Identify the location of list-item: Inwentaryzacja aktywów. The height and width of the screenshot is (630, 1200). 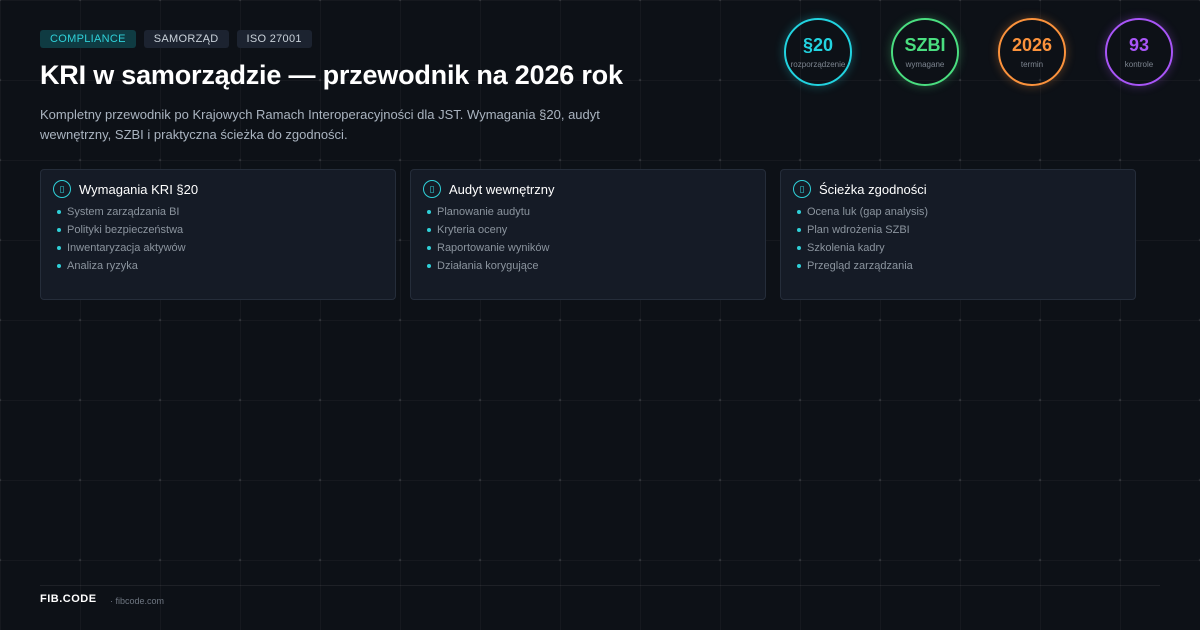
(220, 248).